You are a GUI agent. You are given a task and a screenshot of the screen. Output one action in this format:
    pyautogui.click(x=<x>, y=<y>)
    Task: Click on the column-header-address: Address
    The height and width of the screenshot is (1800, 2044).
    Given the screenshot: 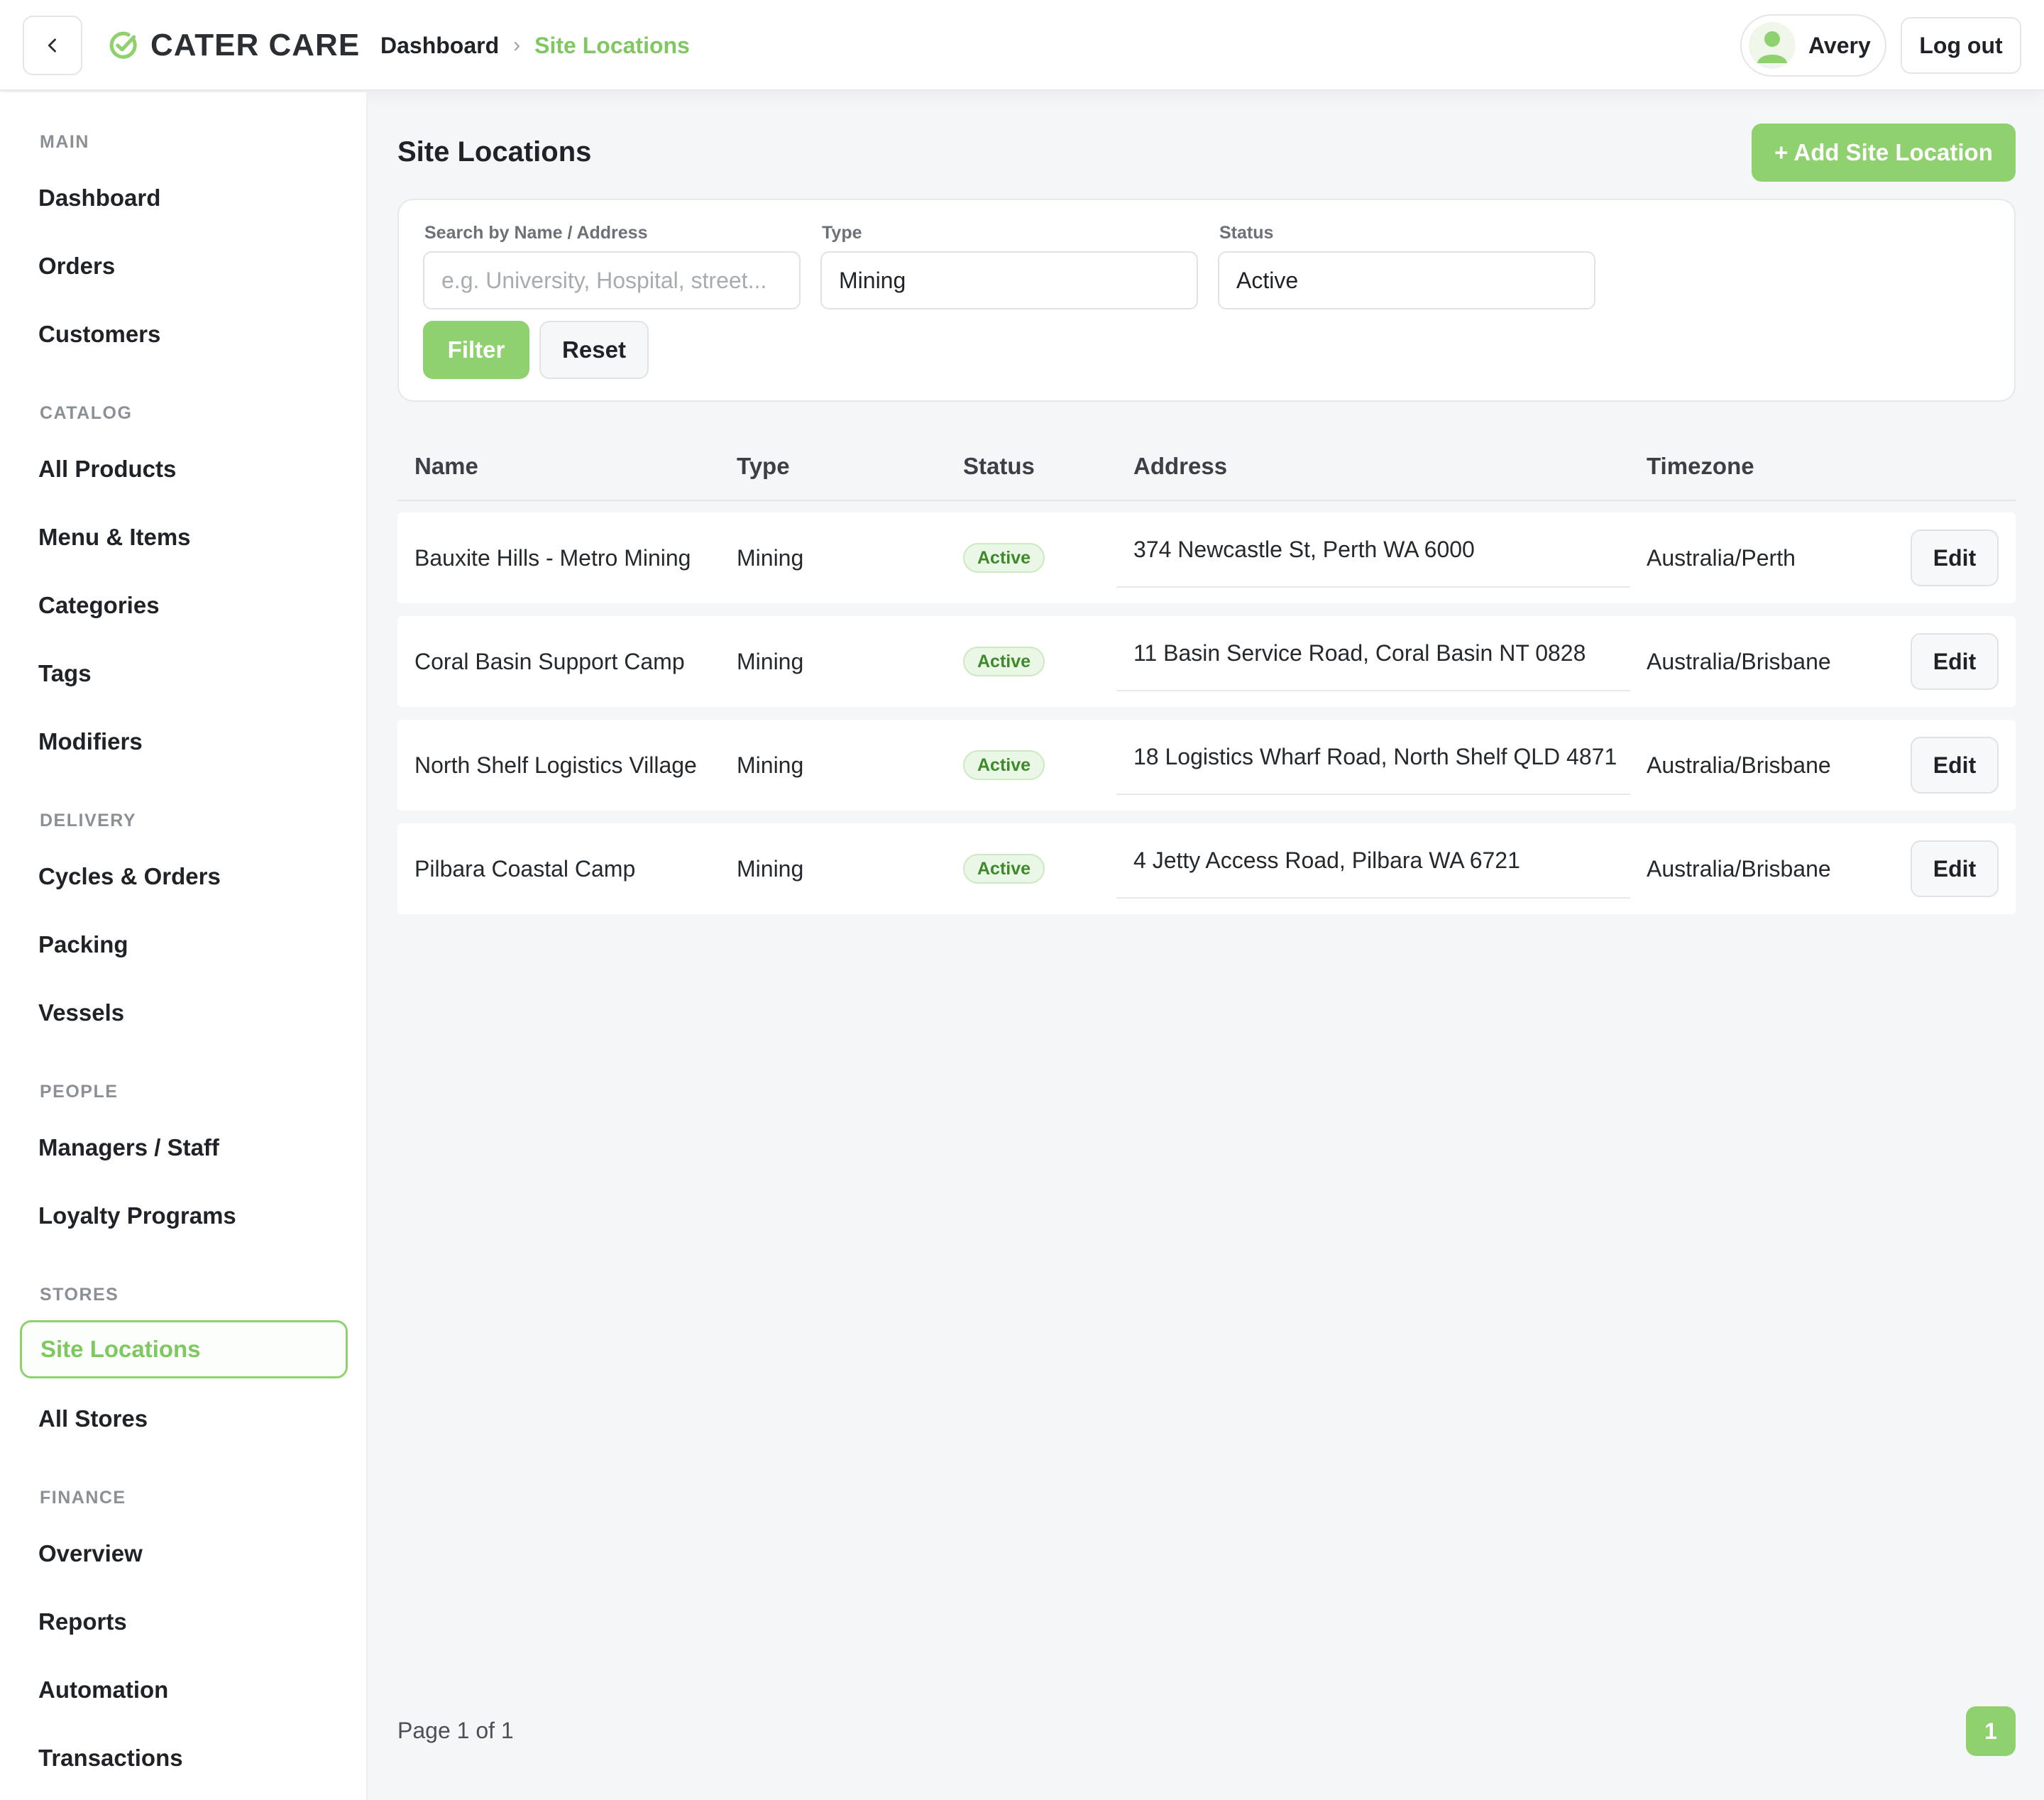 What is the action you would take?
    pyautogui.click(x=1180, y=466)
    